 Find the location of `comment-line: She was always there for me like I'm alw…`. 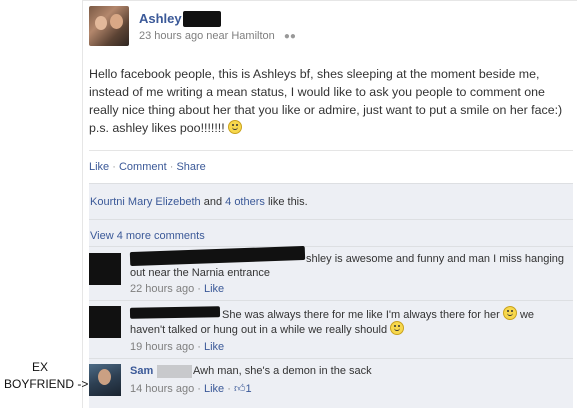

comment-line: She was always there for me like I'm alw… is located at coordinates (361, 315).